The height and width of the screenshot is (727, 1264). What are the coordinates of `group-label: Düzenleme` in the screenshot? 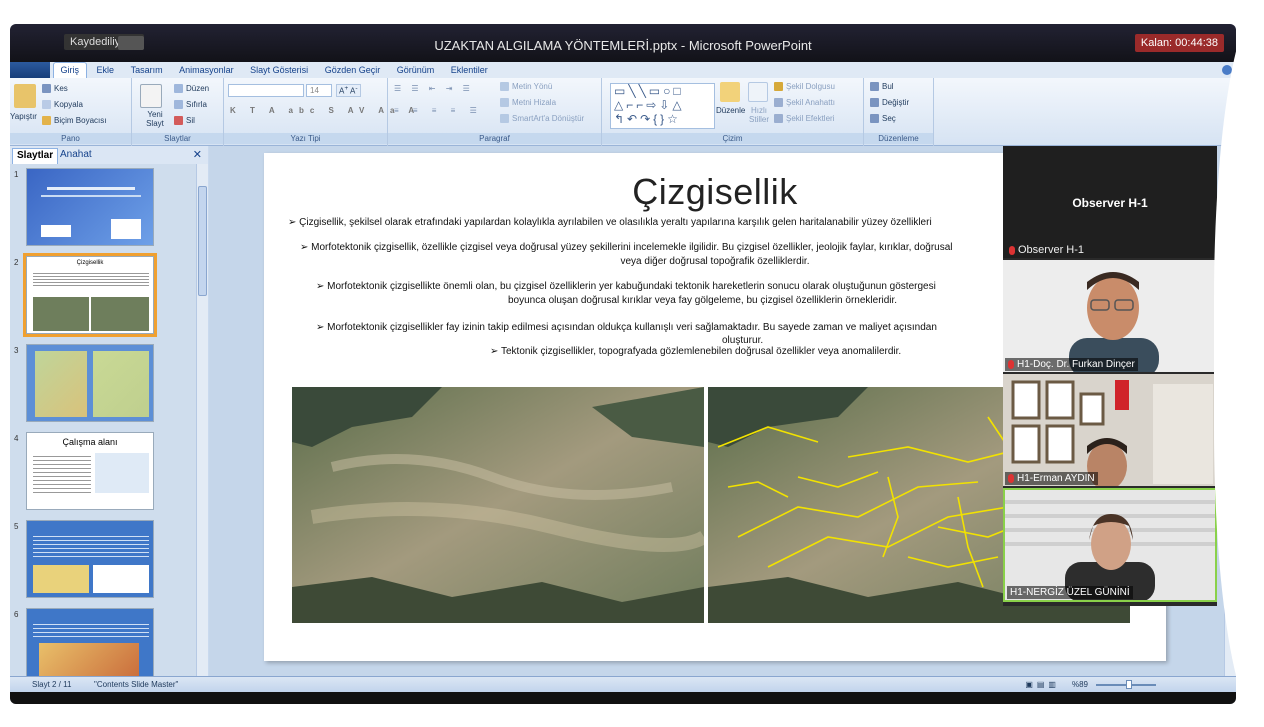 It's located at (898, 138).